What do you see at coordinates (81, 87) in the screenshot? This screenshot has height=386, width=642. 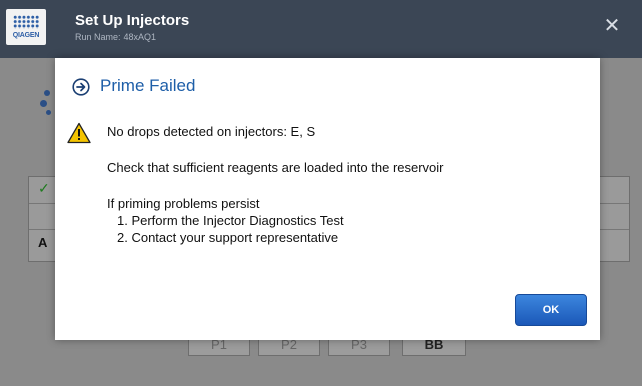 I see `circle-arrow-right-icon` at bounding box center [81, 87].